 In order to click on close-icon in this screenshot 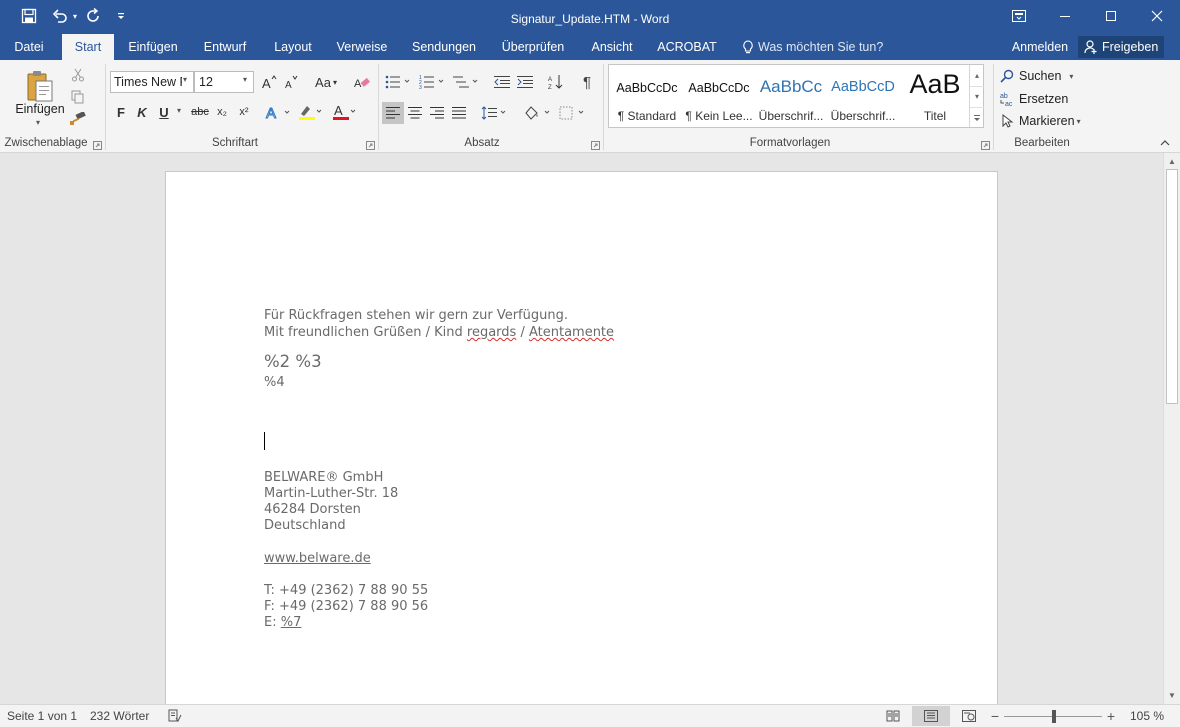, I will do `click(1157, 16)`.